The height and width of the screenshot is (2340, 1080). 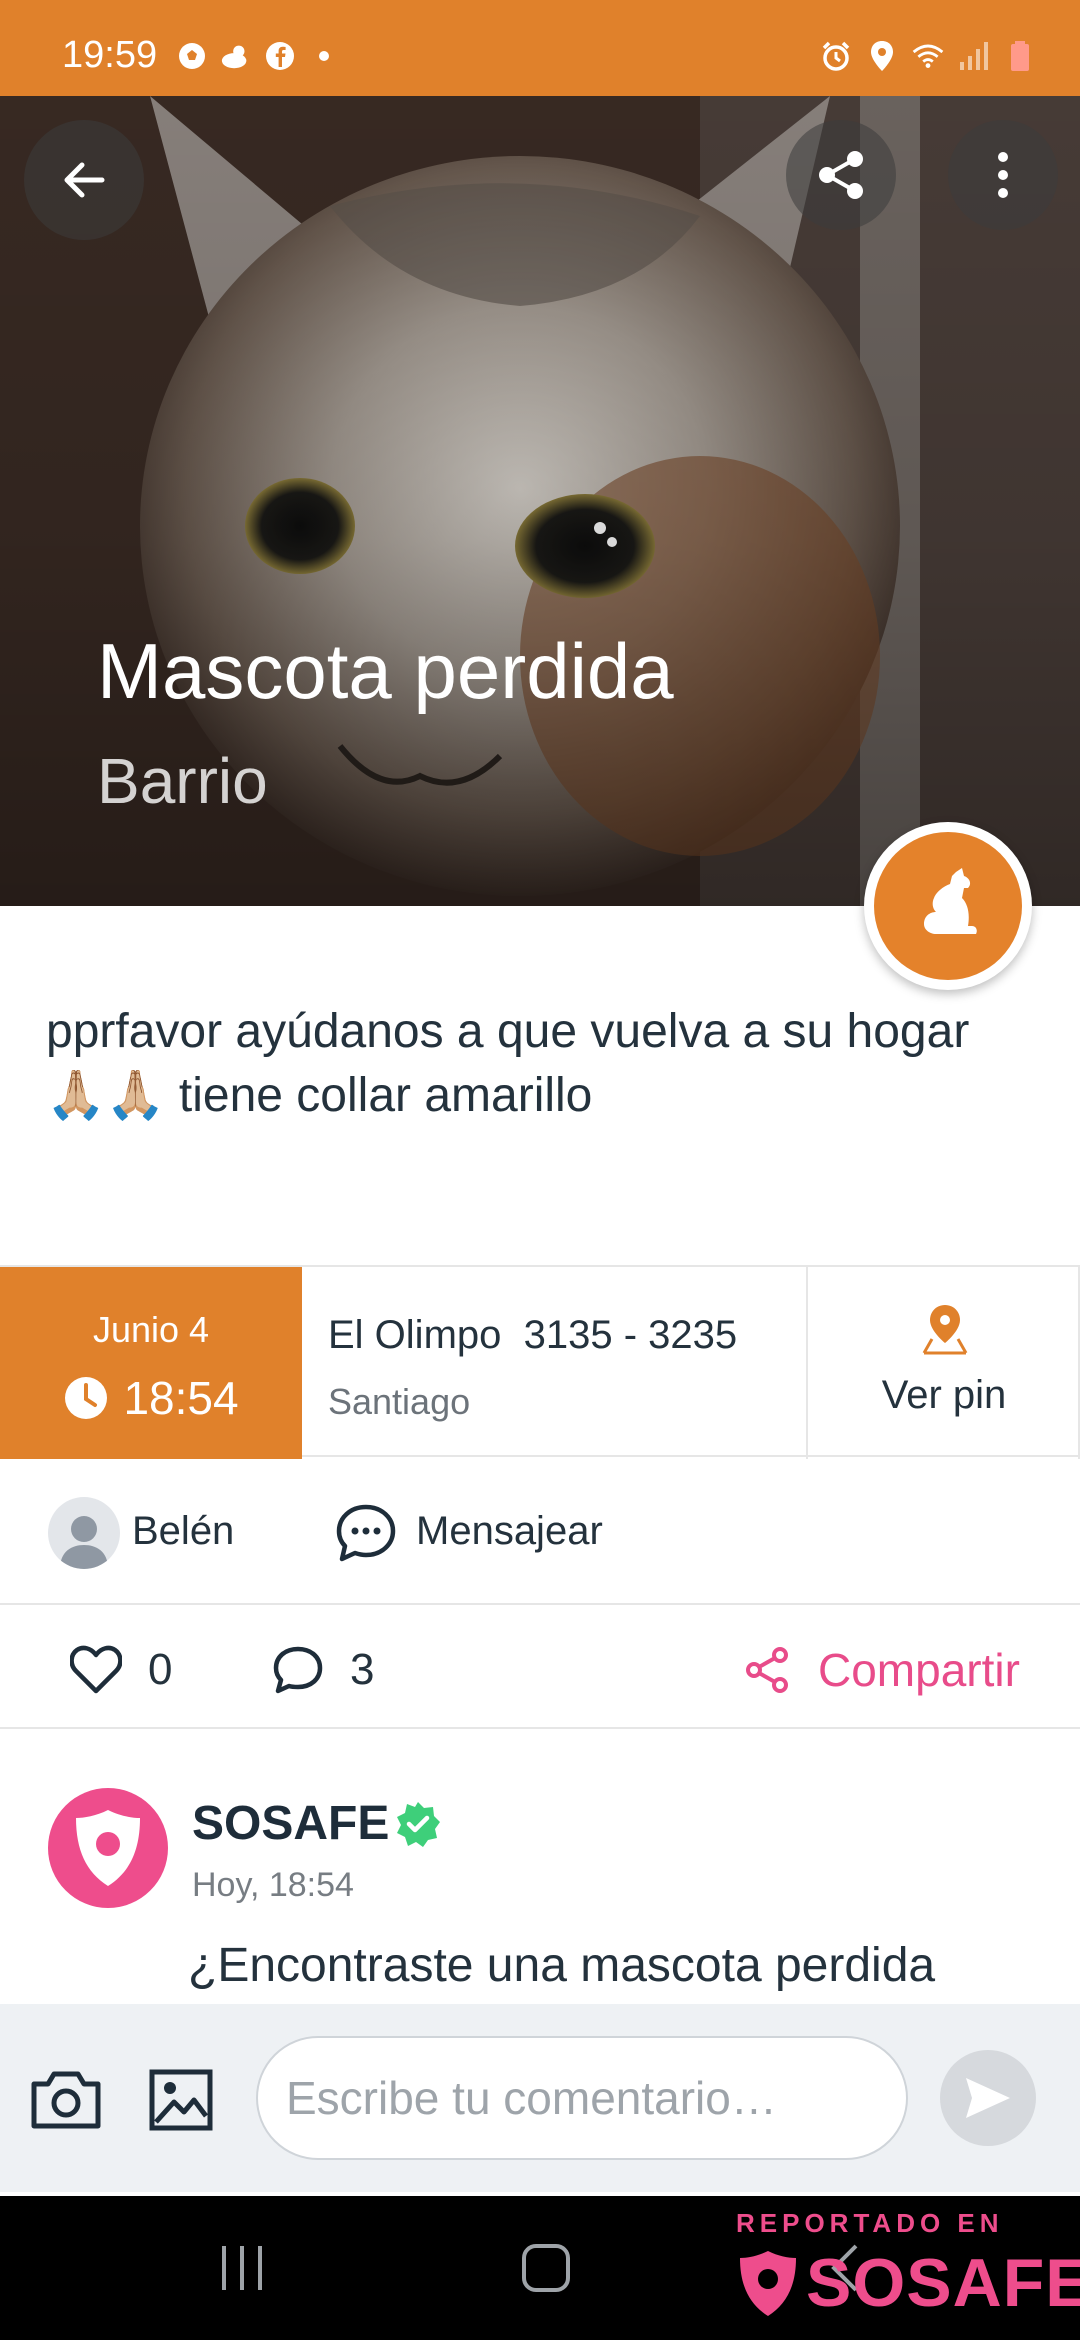 I want to click on comment-icon, so click(x=298, y=1670).